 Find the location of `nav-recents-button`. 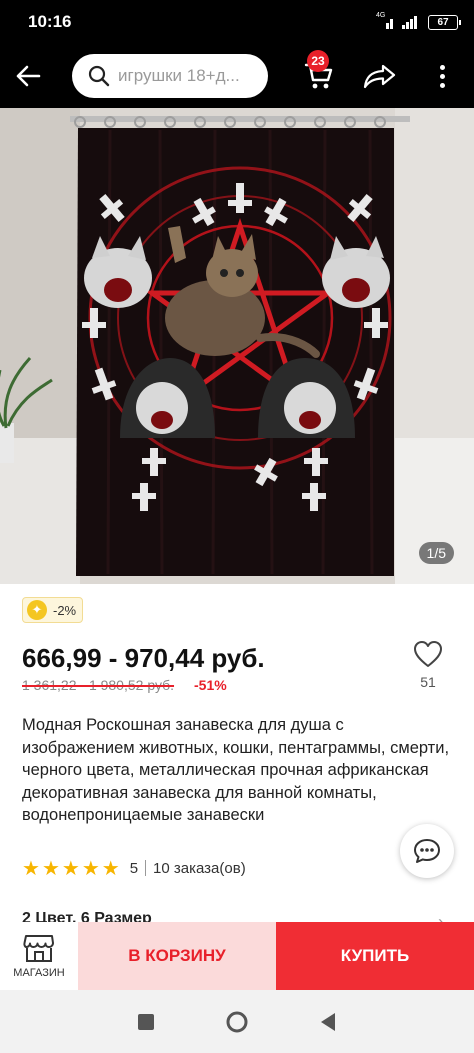

nav-recents-button is located at coordinates (146, 1022).